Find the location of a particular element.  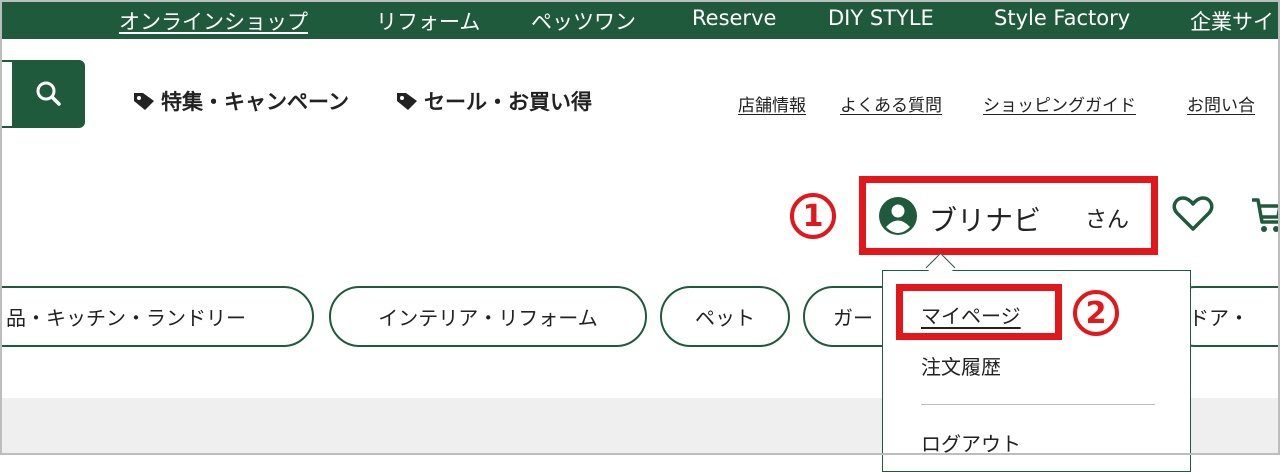

contact-link: お問い合 is located at coordinates (1221, 103).